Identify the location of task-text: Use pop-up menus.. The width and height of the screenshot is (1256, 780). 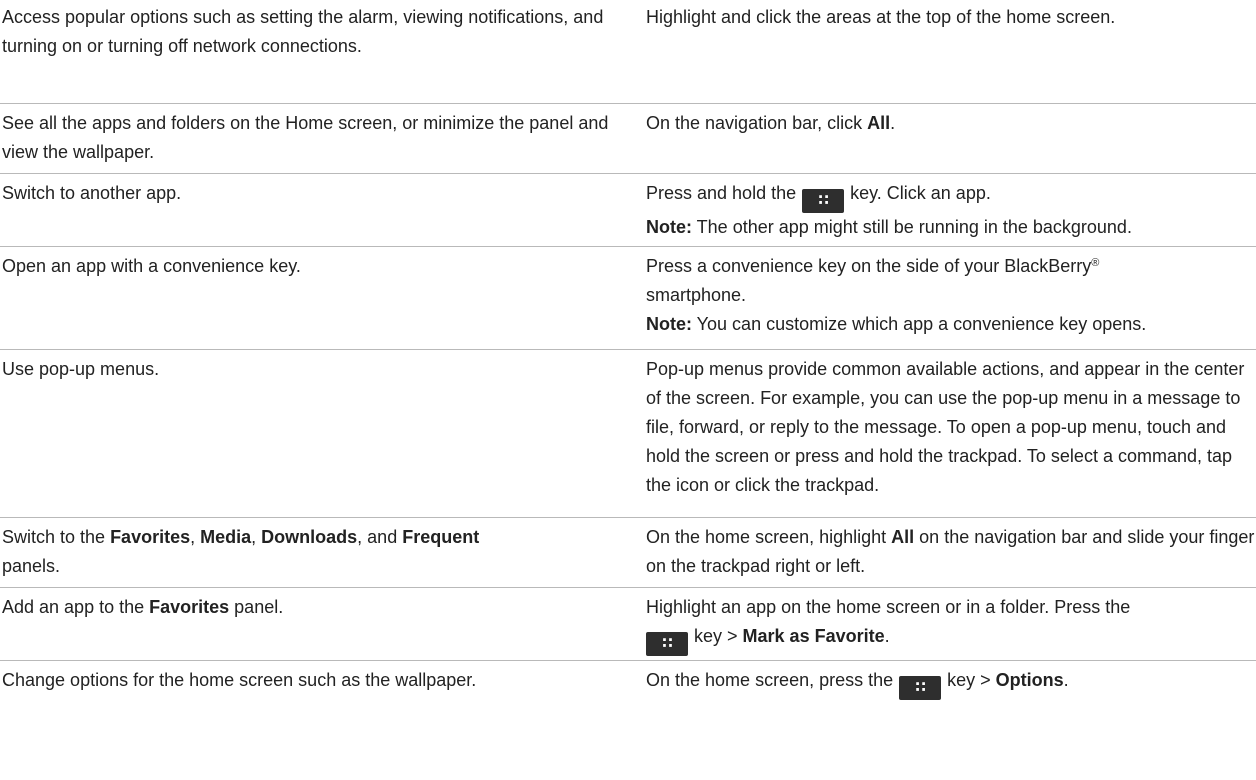
(81, 368).